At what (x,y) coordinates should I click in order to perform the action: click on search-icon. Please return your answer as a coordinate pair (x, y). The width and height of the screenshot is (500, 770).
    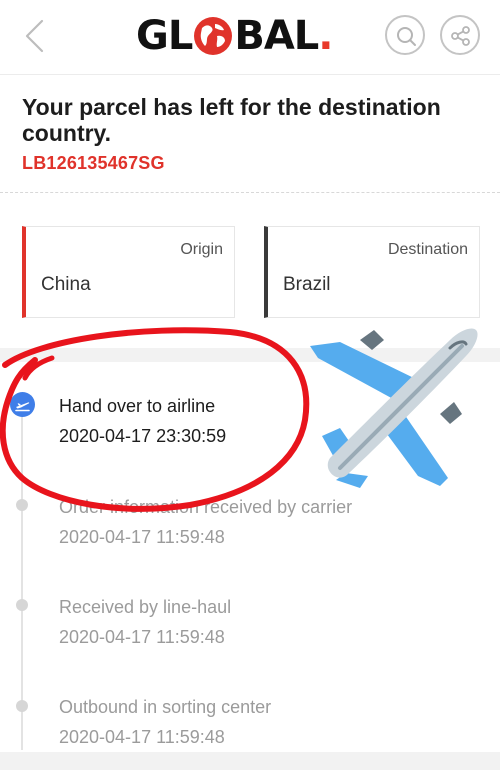
    Looking at the image, I should click on (406, 36).